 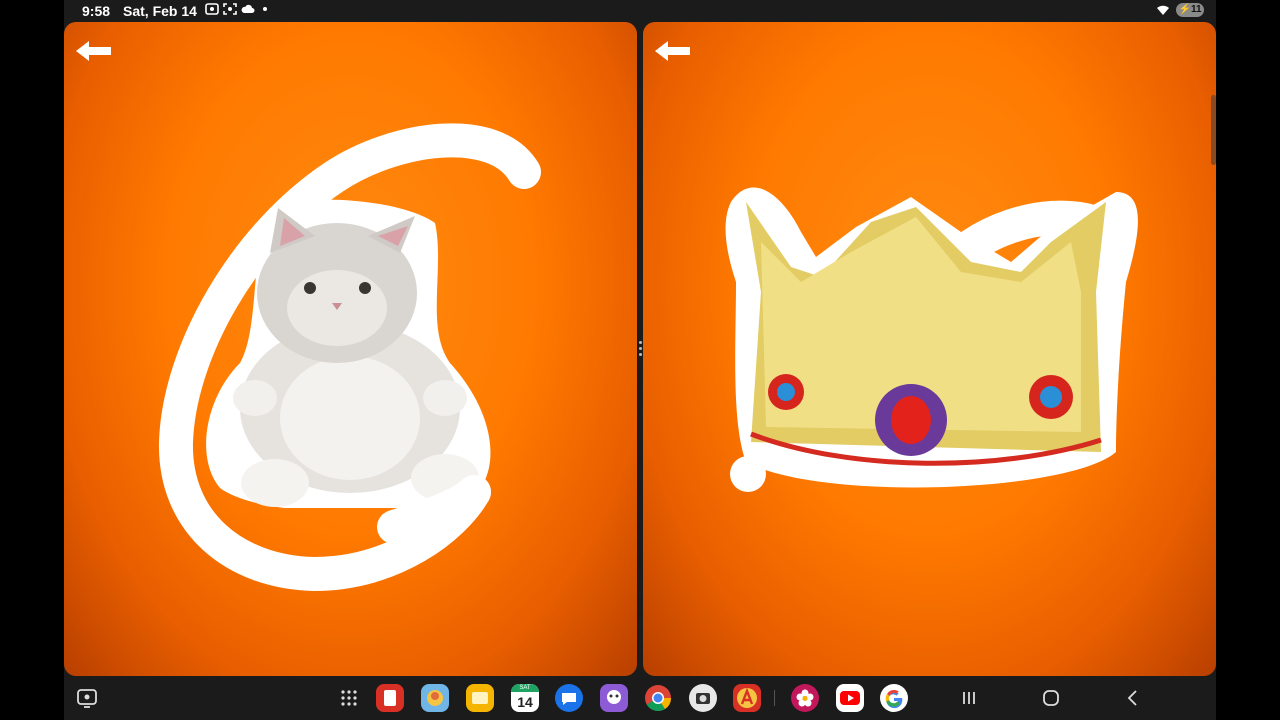 I want to click on status-bar: 9:58 Sat, Feb 14 ⚡11, so click(x=640, y=11).